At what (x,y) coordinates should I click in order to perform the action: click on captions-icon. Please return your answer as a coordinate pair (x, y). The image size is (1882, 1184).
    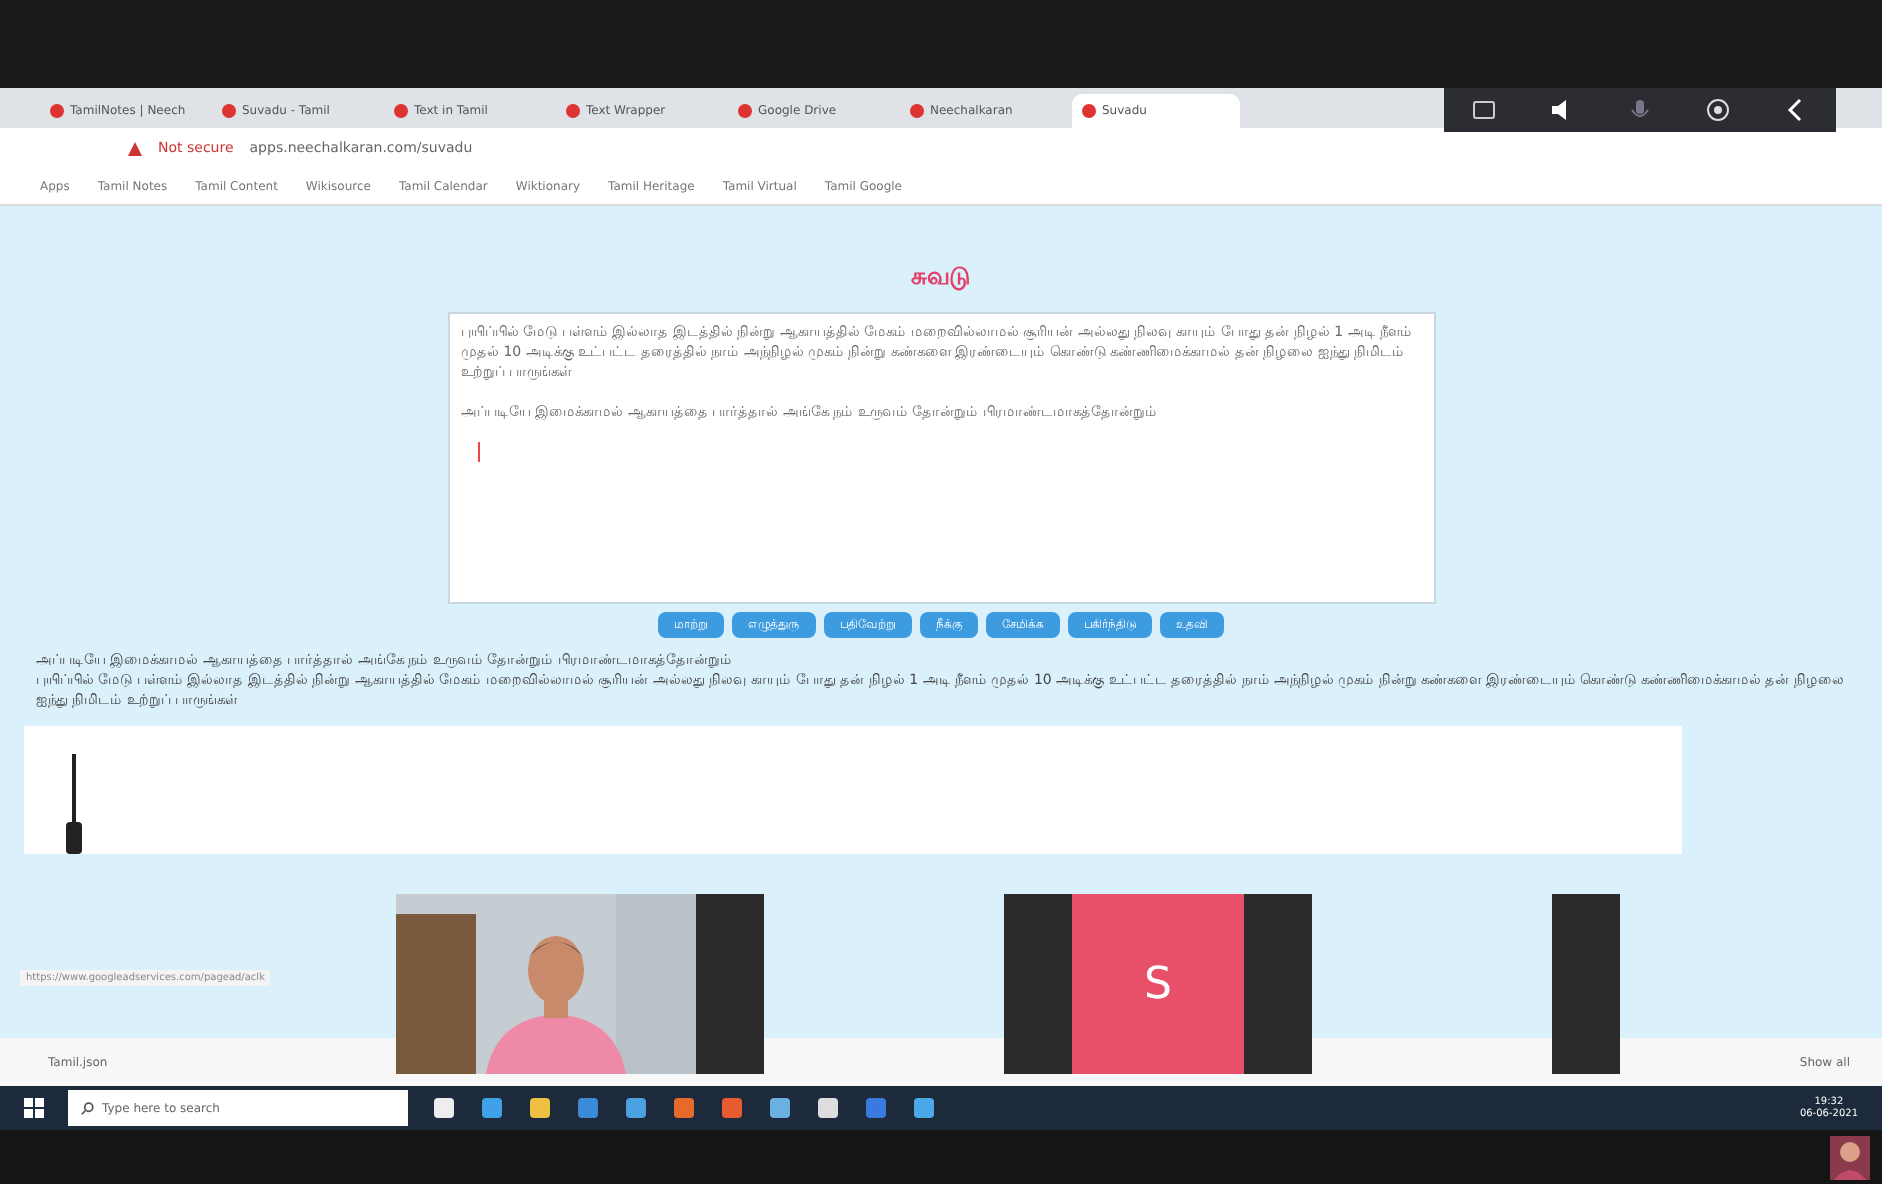
    Looking at the image, I should click on (1483, 110).